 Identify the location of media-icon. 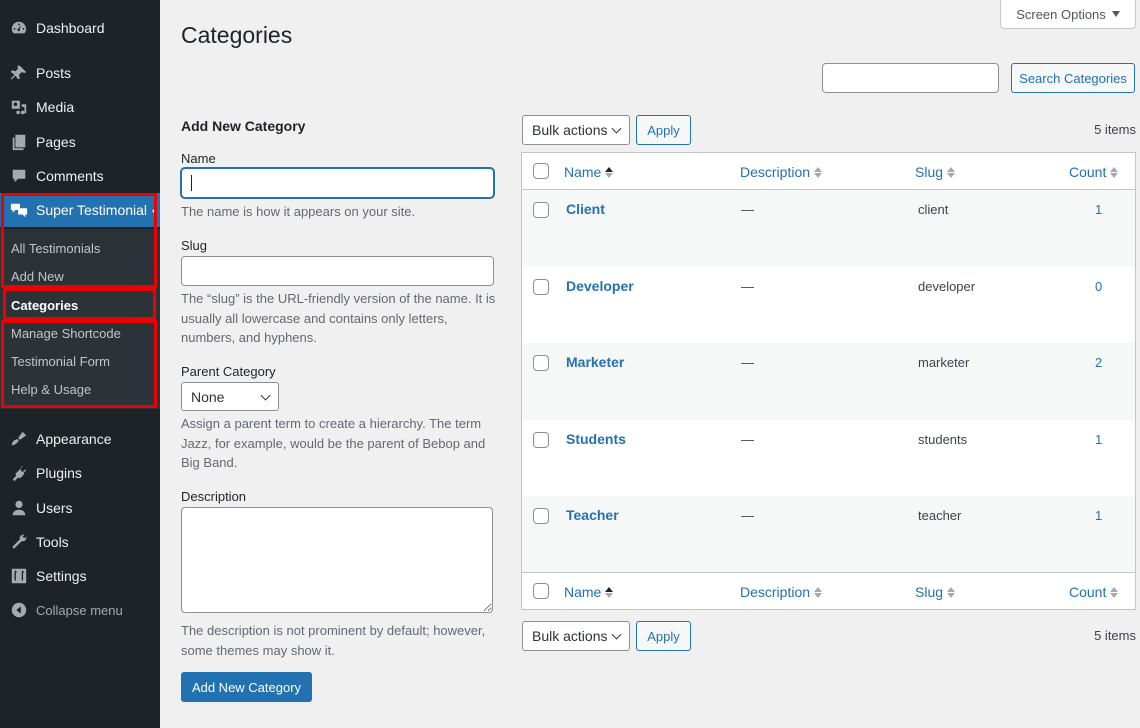
(18, 107).